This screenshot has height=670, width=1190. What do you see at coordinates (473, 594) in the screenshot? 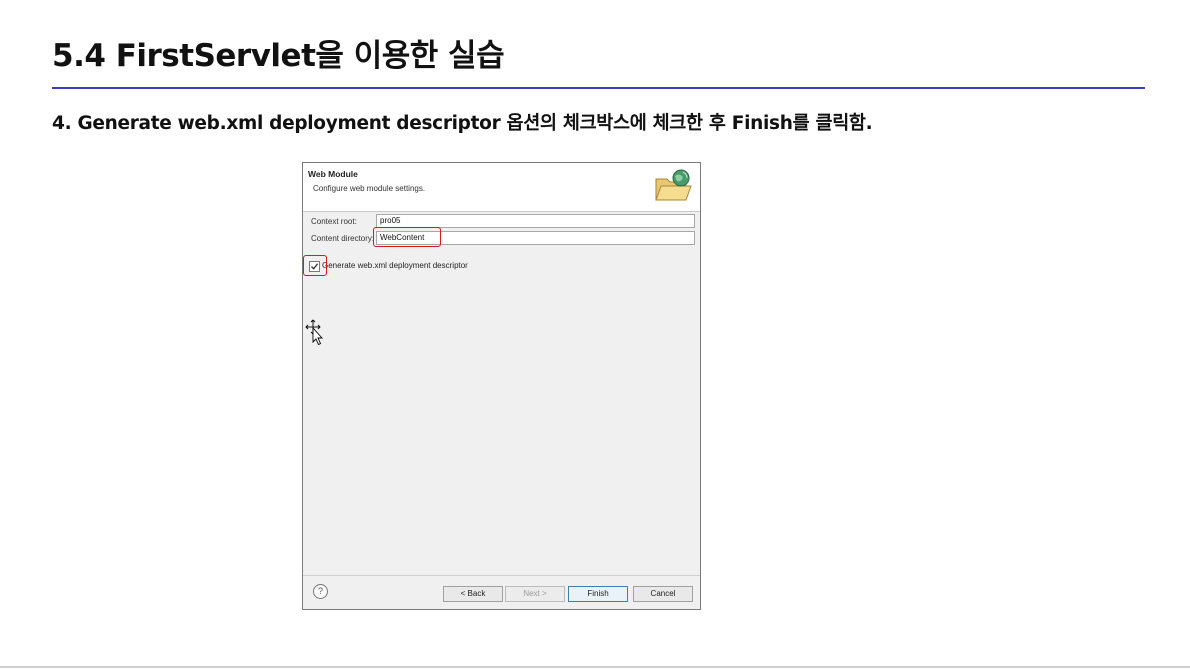
I see `back-button: < Back` at bounding box center [473, 594].